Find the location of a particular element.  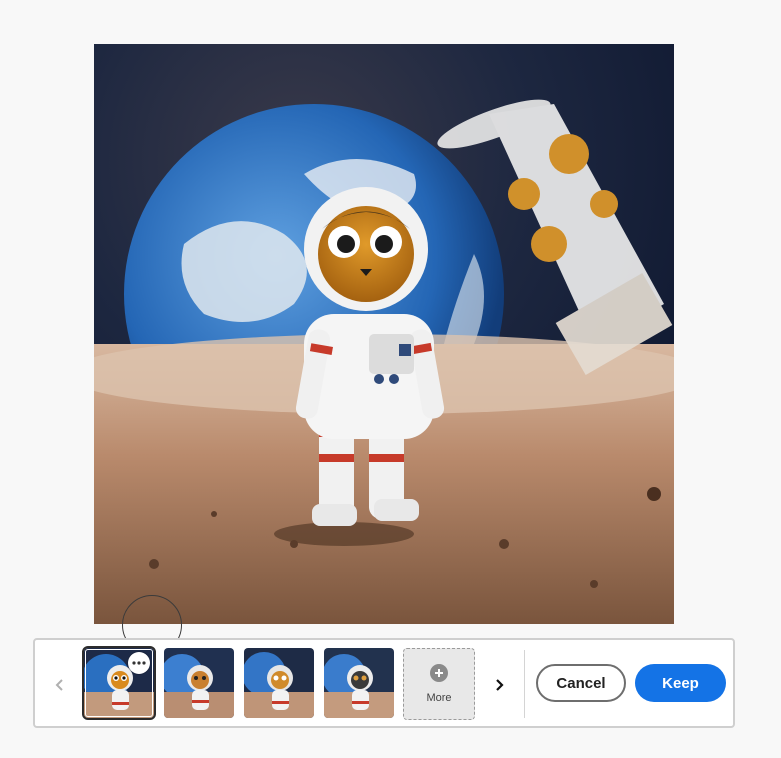

chevron-left-icon is located at coordinates (60, 685).